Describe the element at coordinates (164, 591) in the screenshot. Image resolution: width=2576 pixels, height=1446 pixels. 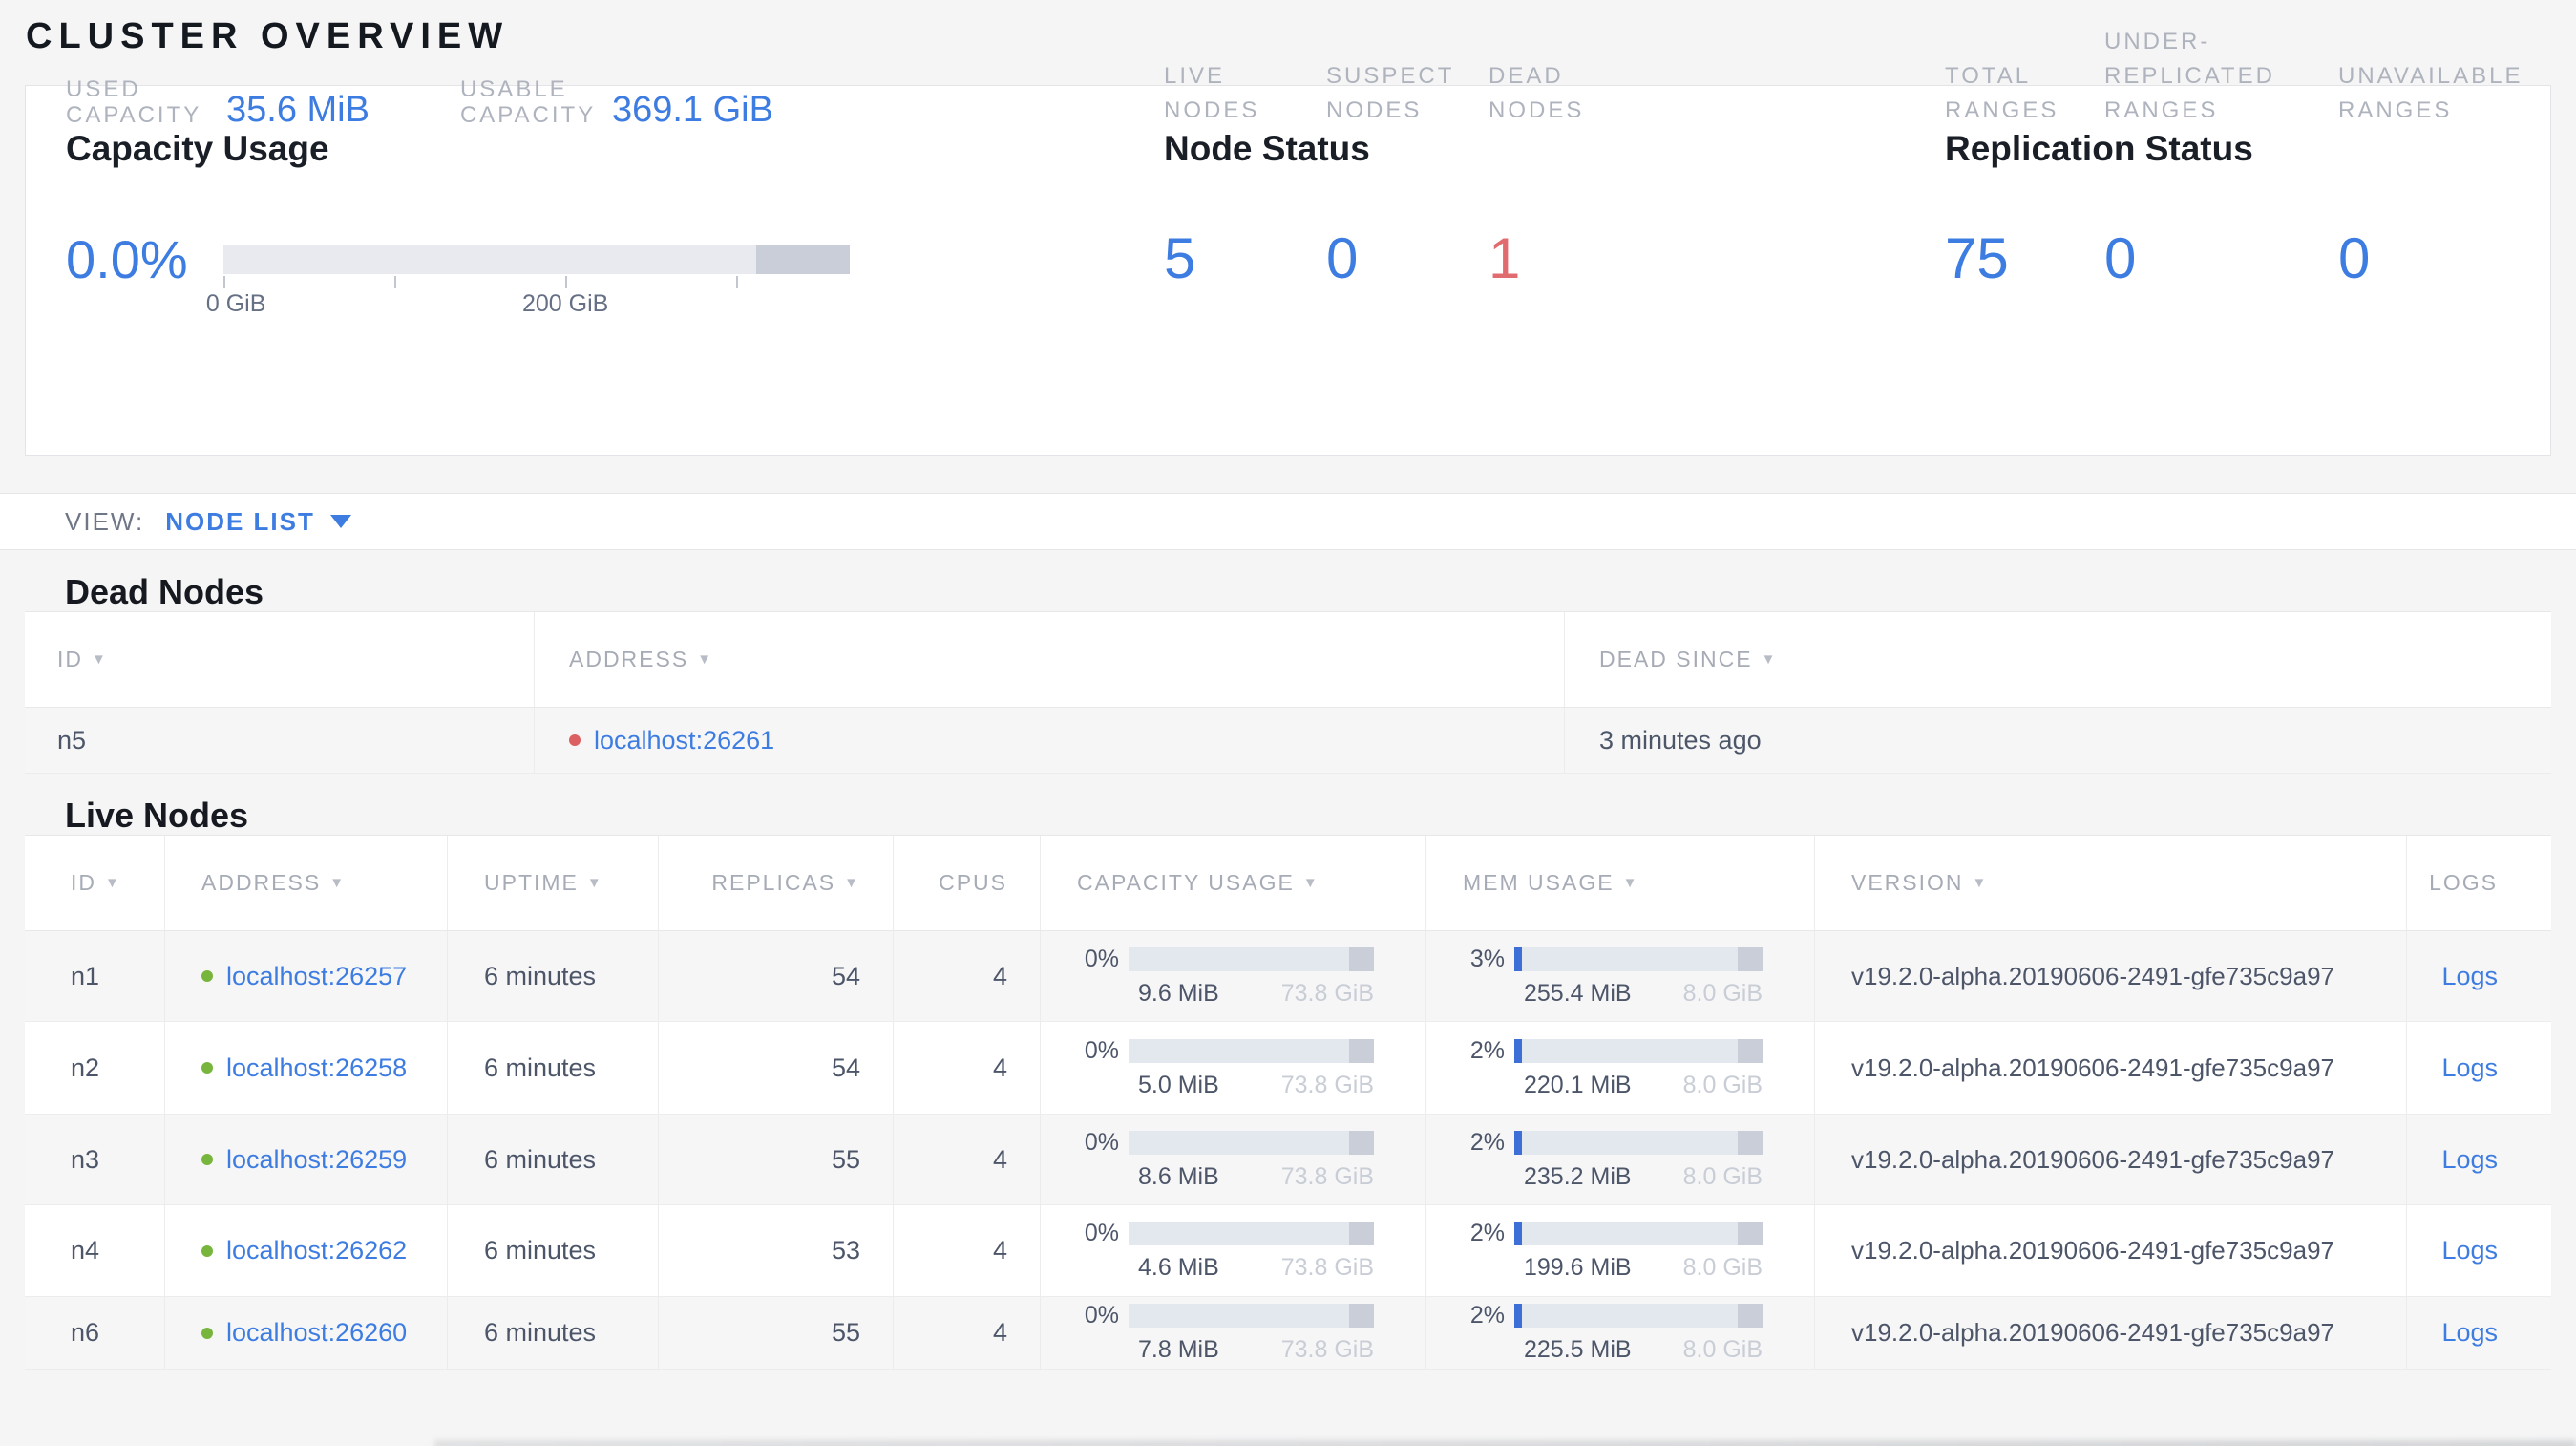
I see `dead-nodes-heading: Dead Nodes` at that location.